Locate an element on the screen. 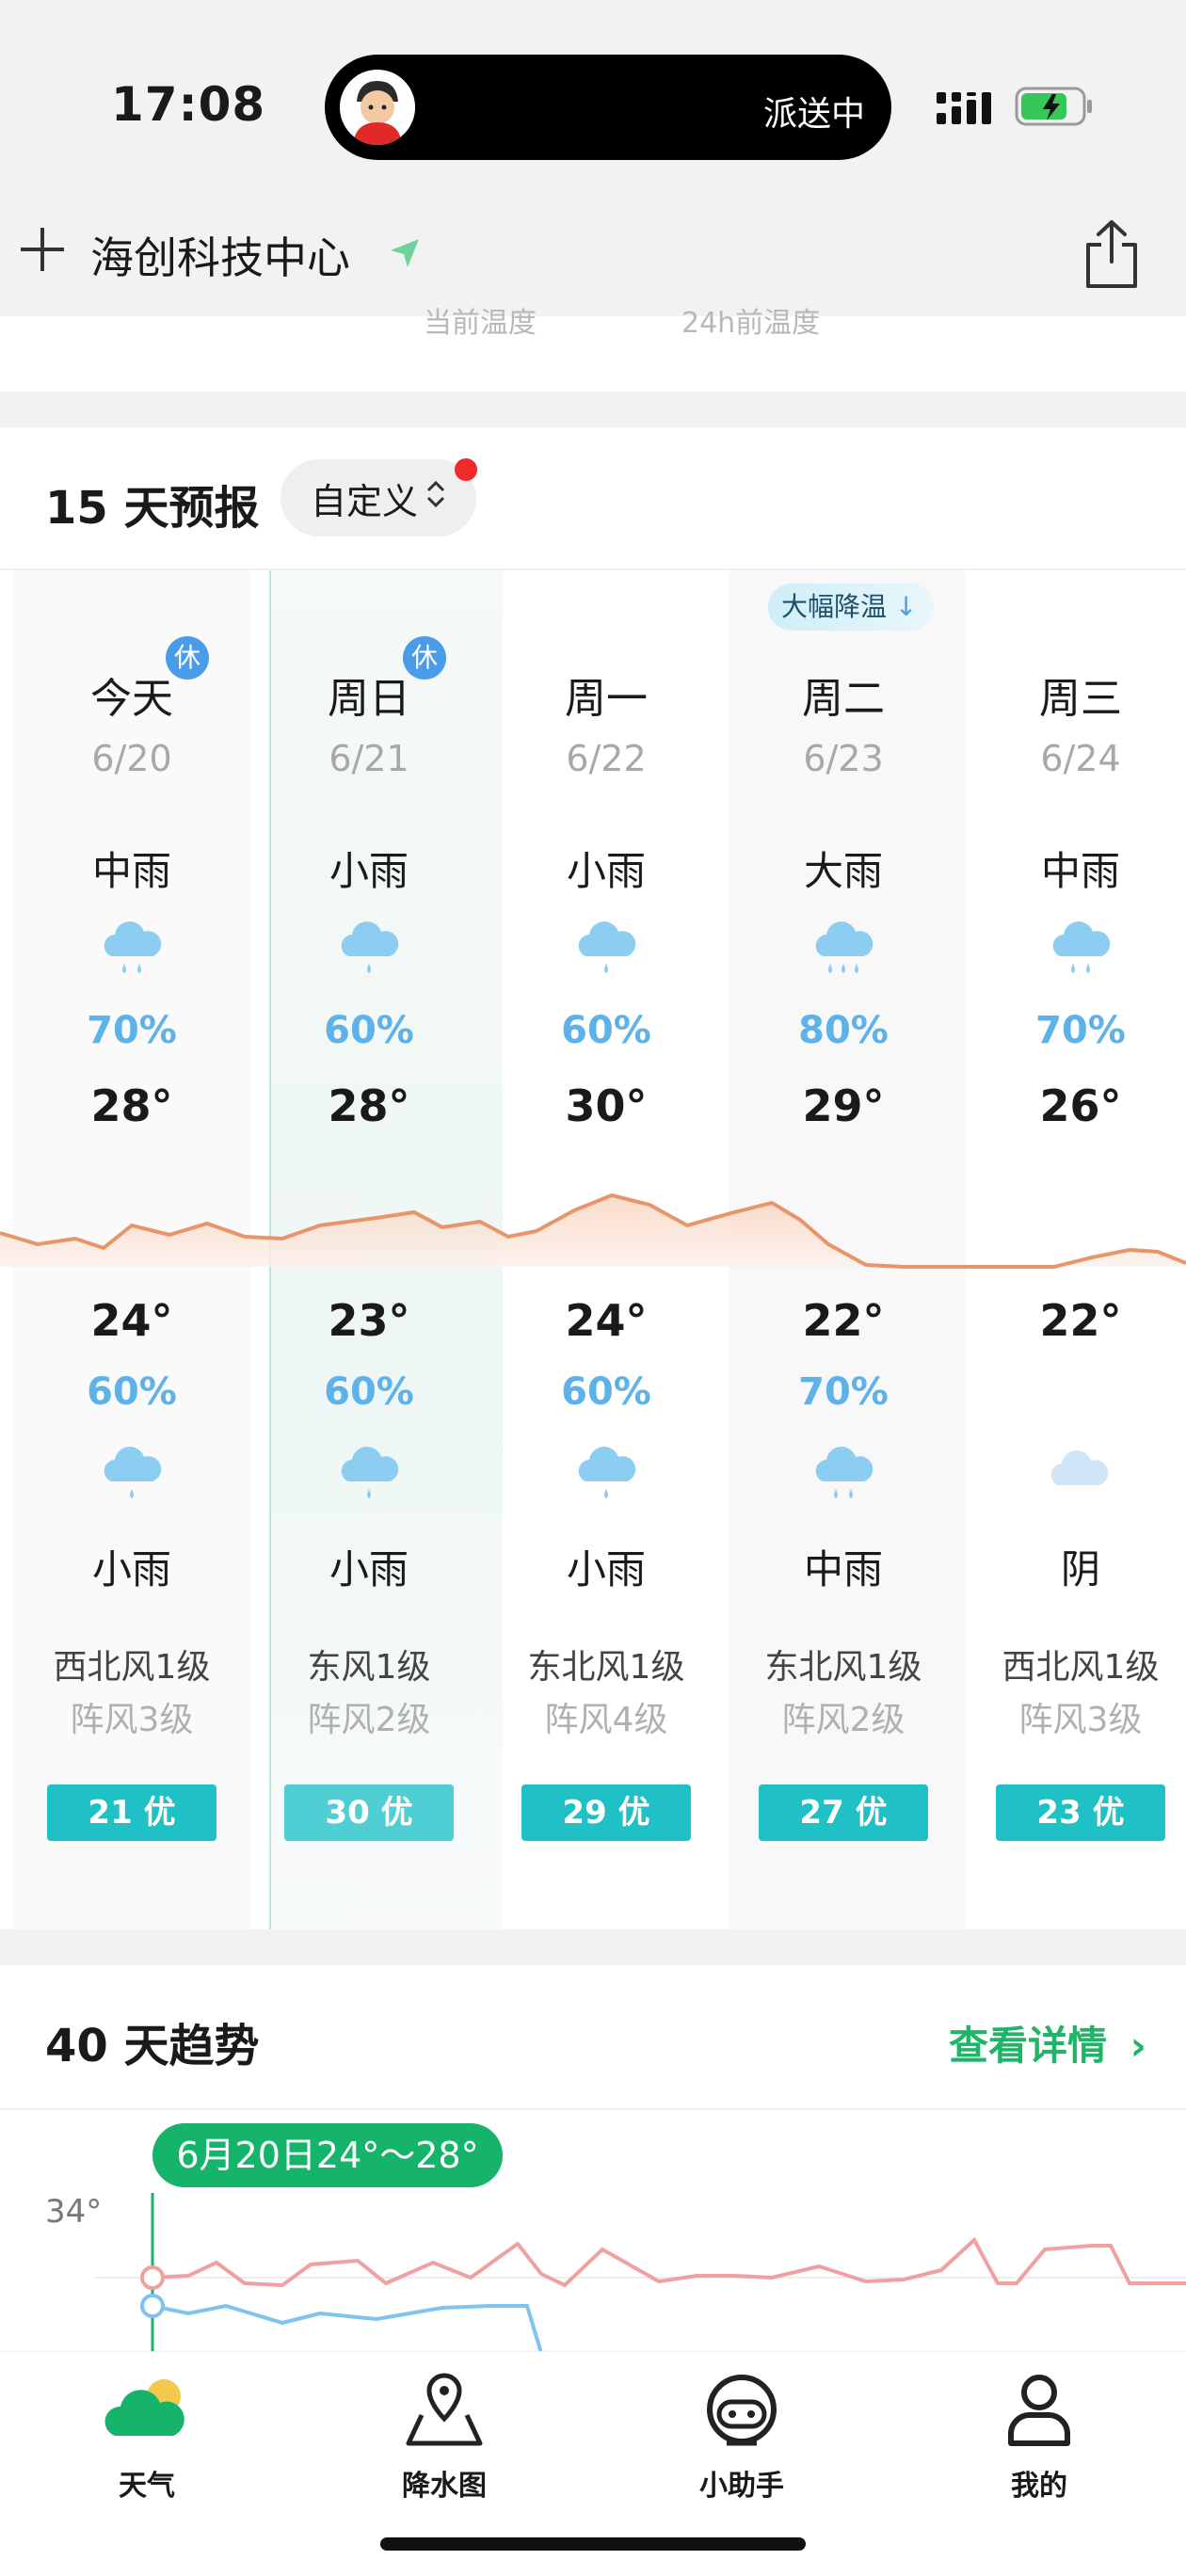 This screenshot has width=1186, height=2576. temperature-curve is located at coordinates (593, 1230).